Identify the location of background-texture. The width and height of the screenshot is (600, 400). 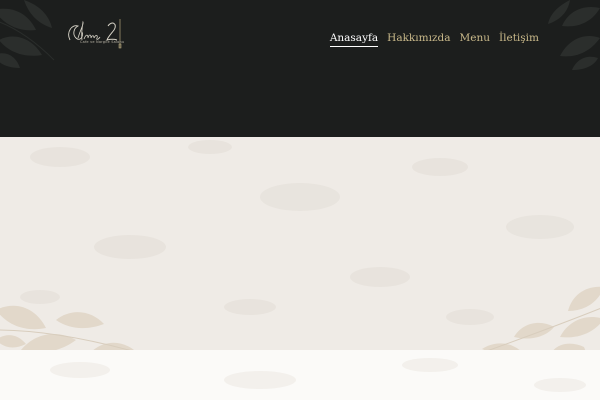
(318, 375).